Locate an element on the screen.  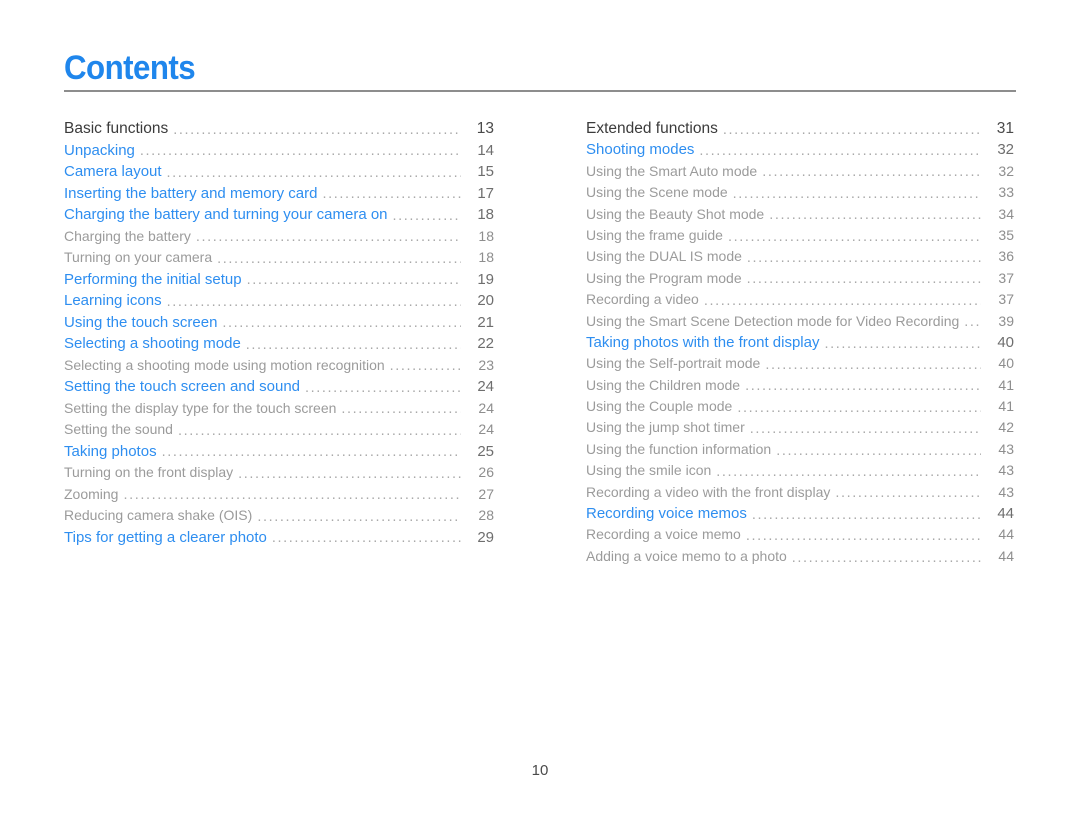
toc-entry-label: Using the Self-portrait mode is located at coordinates (673, 363).